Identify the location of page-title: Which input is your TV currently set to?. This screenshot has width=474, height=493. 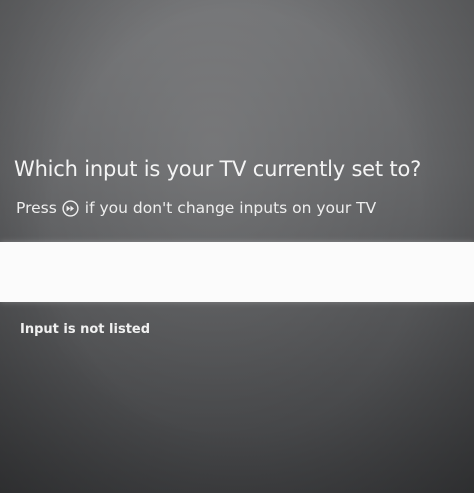
(218, 169).